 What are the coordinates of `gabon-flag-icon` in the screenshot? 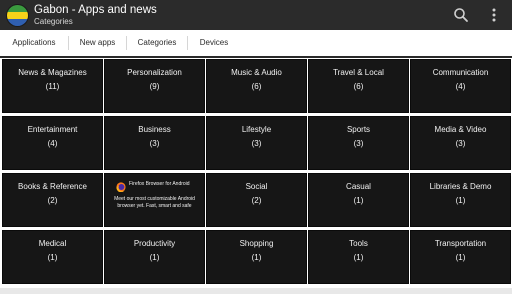 It's located at (17, 15).